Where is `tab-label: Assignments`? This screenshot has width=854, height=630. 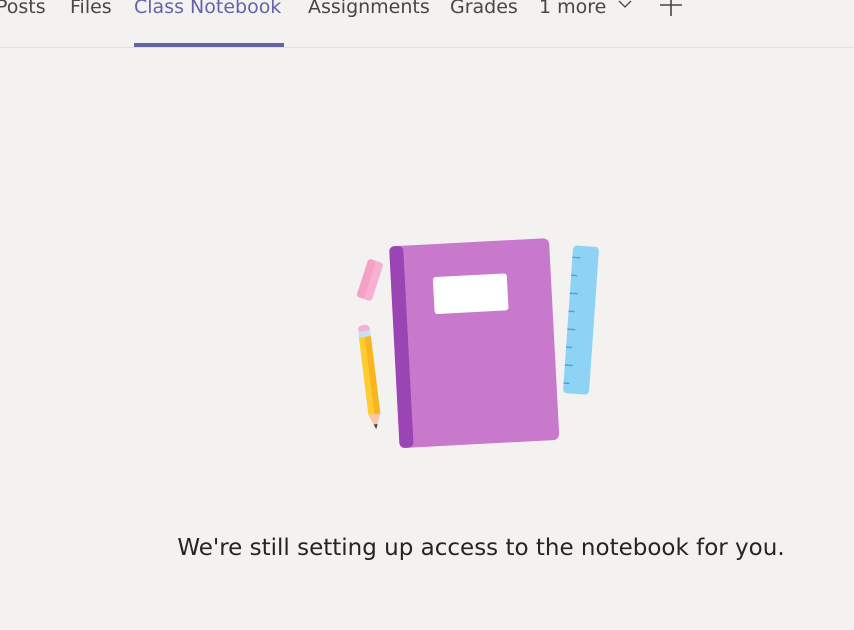
tab-label: Assignments is located at coordinates (369, 9).